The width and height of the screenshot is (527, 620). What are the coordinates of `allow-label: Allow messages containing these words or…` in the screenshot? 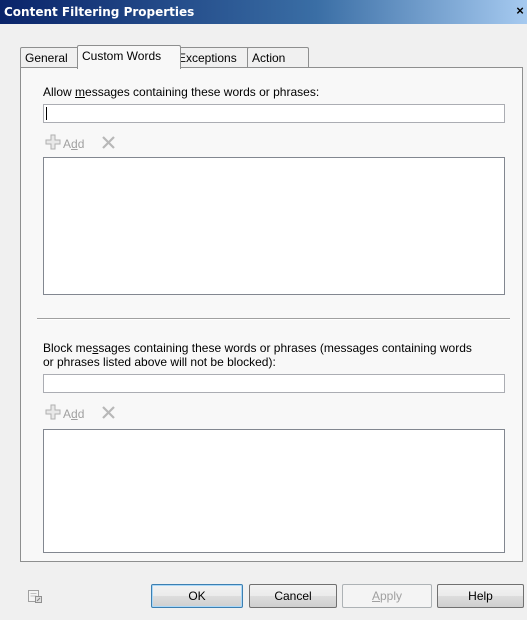 It's located at (181, 92).